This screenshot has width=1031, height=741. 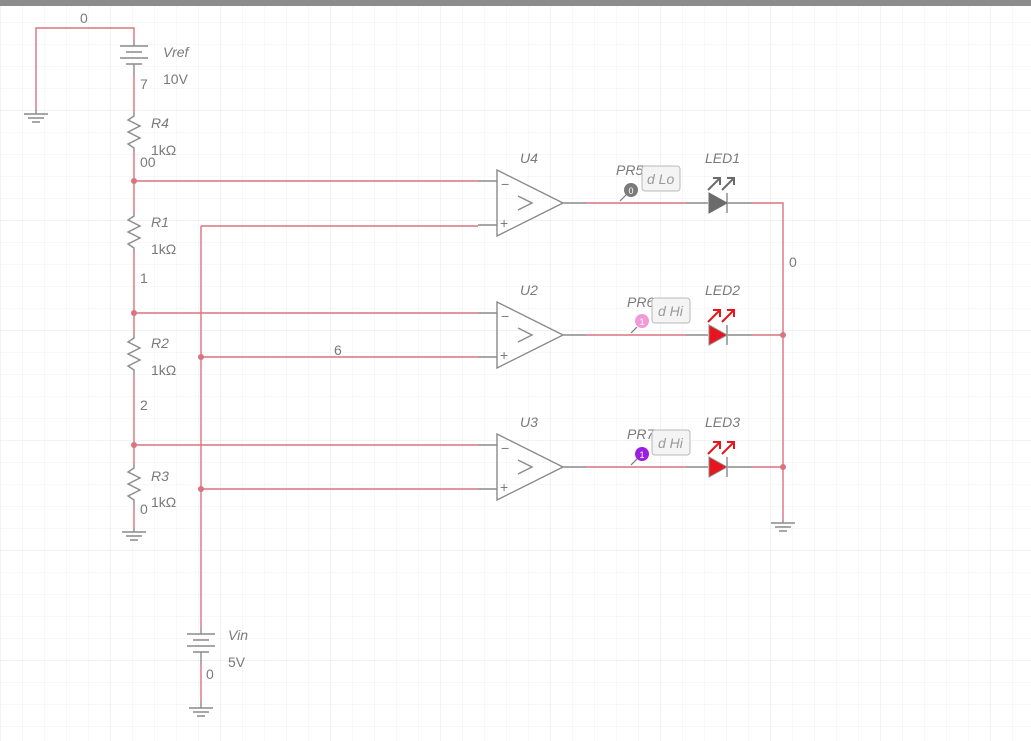 I want to click on r2-name: R2, so click(x=160, y=343).